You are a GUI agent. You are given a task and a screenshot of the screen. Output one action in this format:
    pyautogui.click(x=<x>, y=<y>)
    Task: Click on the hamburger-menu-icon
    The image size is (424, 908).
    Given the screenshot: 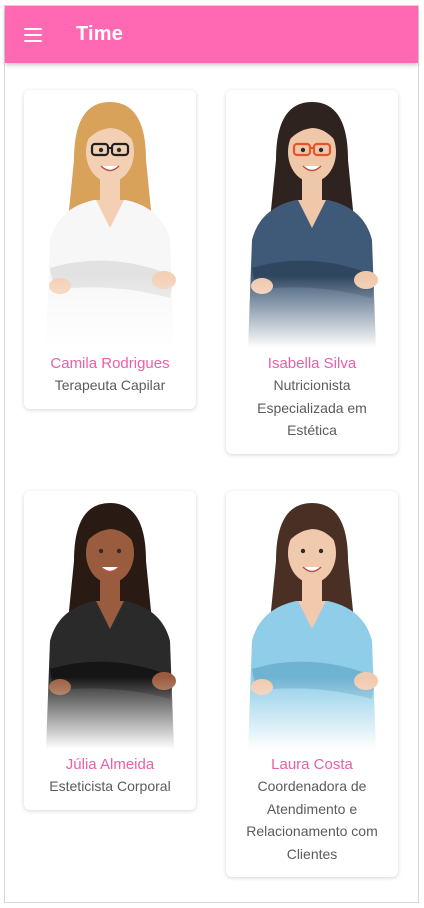 What is the action you would take?
    pyautogui.click(x=33, y=34)
    